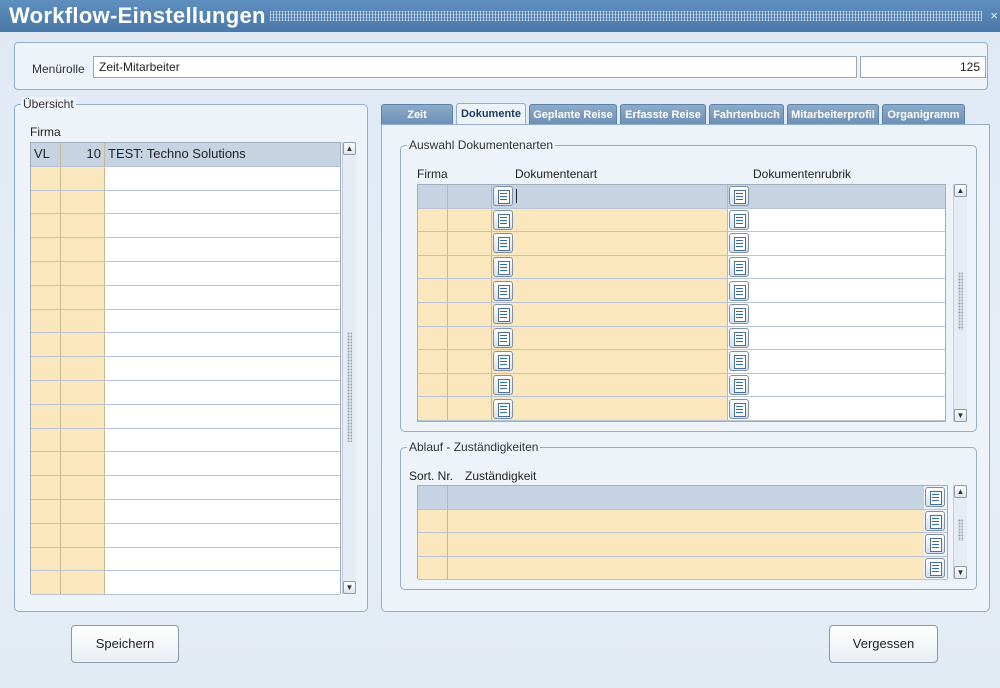 This screenshot has height=688, width=1000. I want to click on scroll-grip, so click(960, 301).